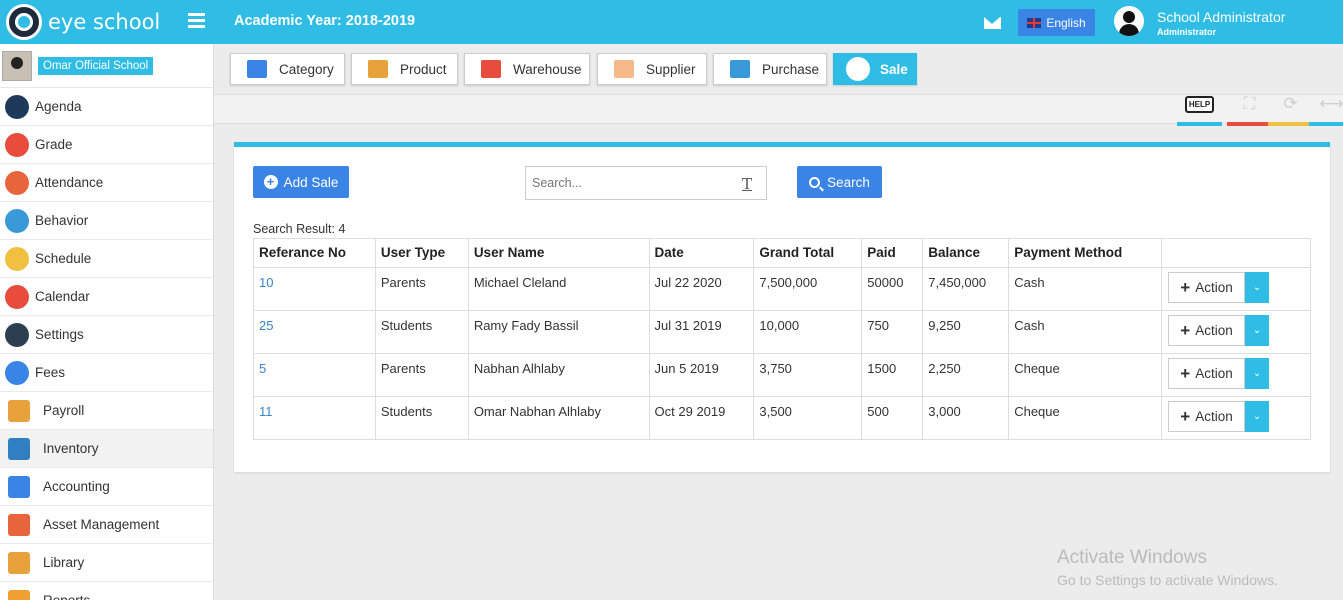 The width and height of the screenshot is (1343, 600). I want to click on add-sale-button: + Add Sale, so click(301, 182).